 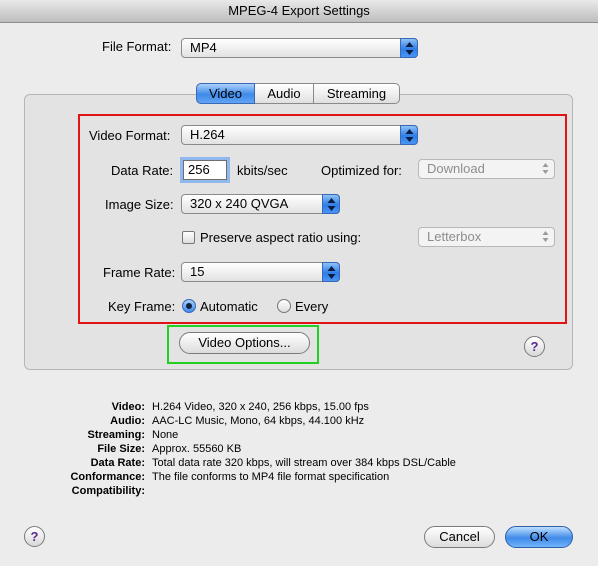 I want to click on summary-key: Streaming:, so click(x=116, y=435).